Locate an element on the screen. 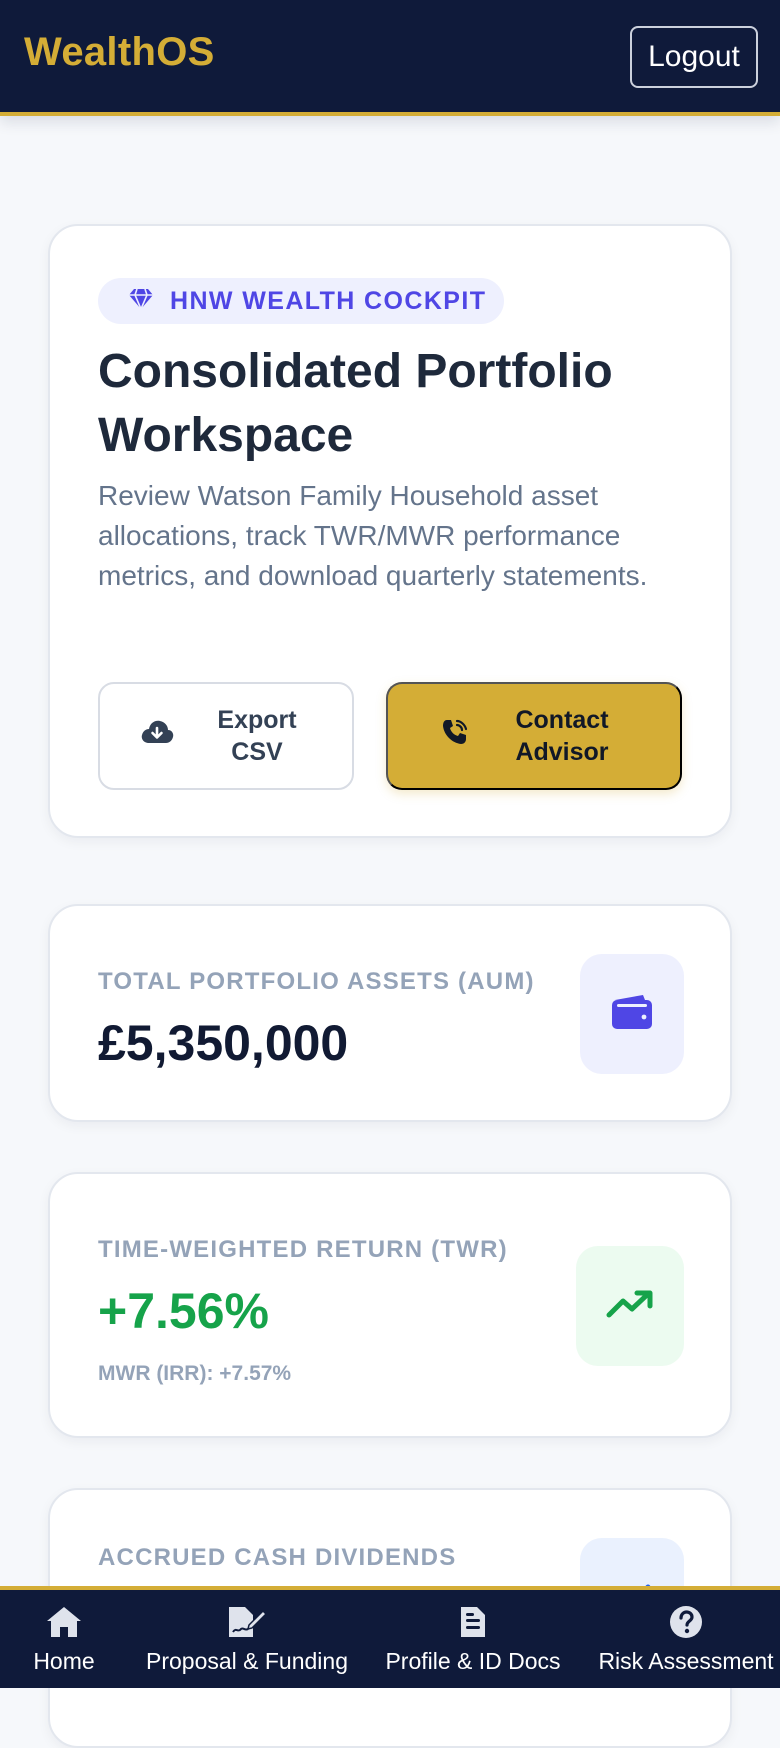 The height and width of the screenshot is (1748, 780). trending-up-icon is located at coordinates (630, 1306).